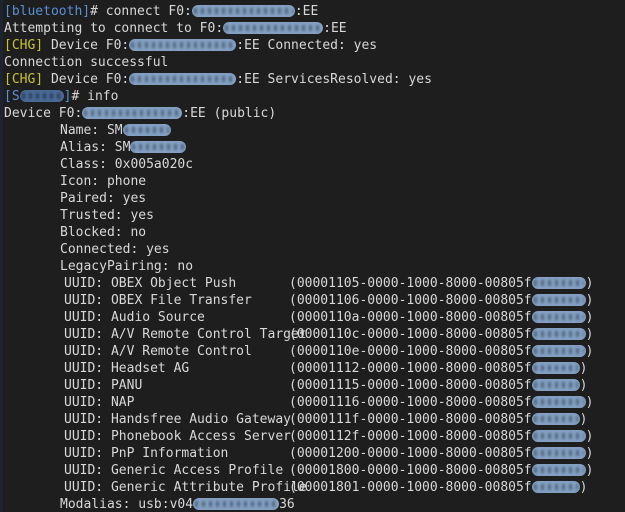 The width and height of the screenshot is (625, 512). I want to click on info-key: Connected:, so click(99, 249).